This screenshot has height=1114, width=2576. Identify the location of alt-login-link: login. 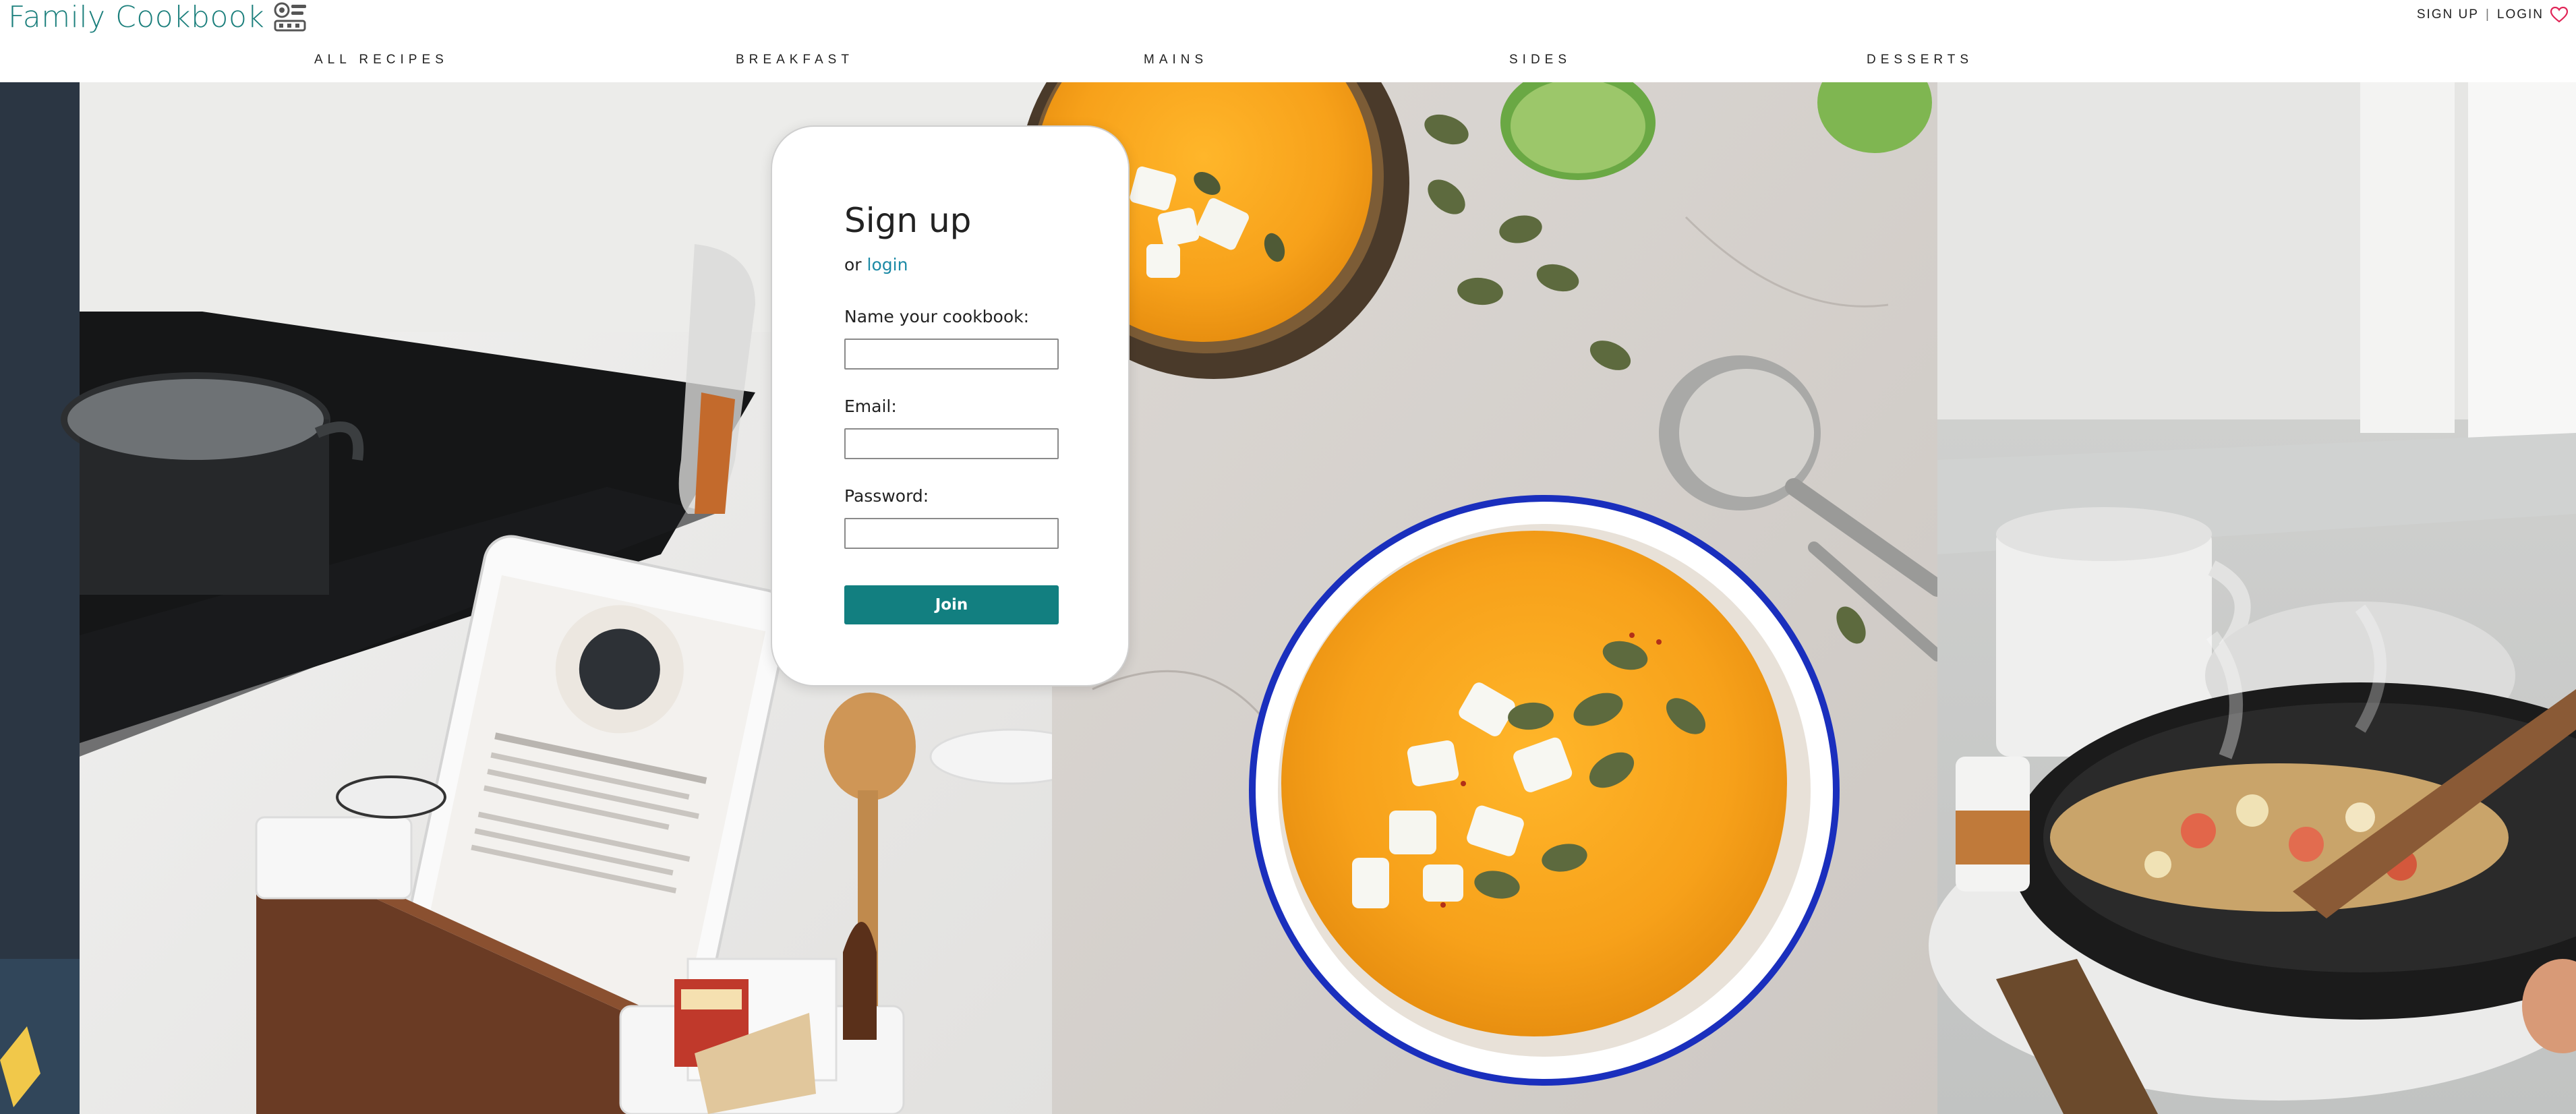
(888, 264).